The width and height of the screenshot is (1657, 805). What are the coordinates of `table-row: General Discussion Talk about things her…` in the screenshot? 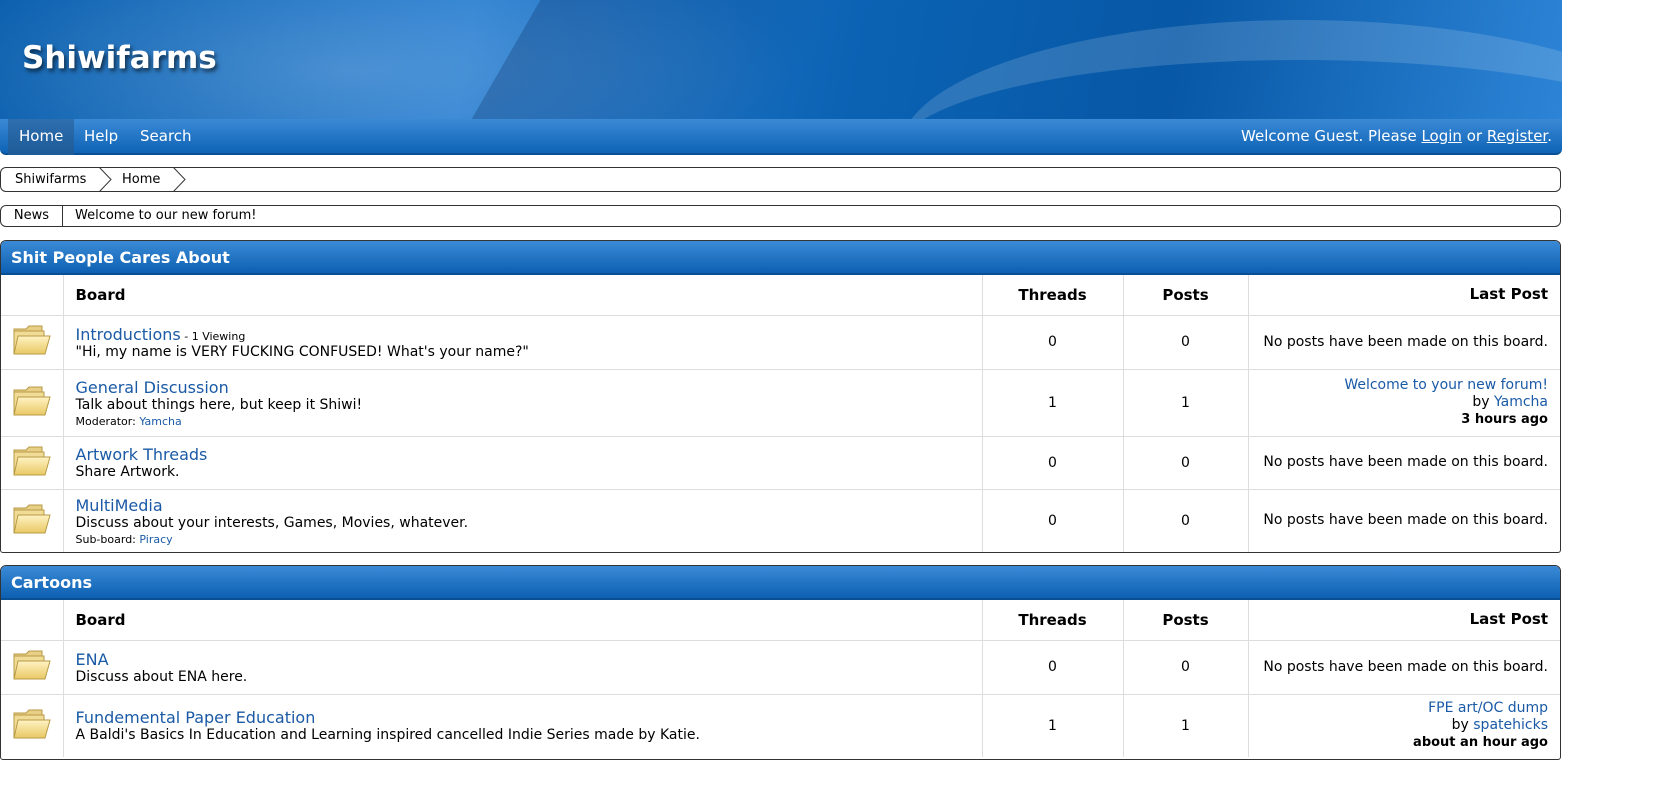 It's located at (780, 403).